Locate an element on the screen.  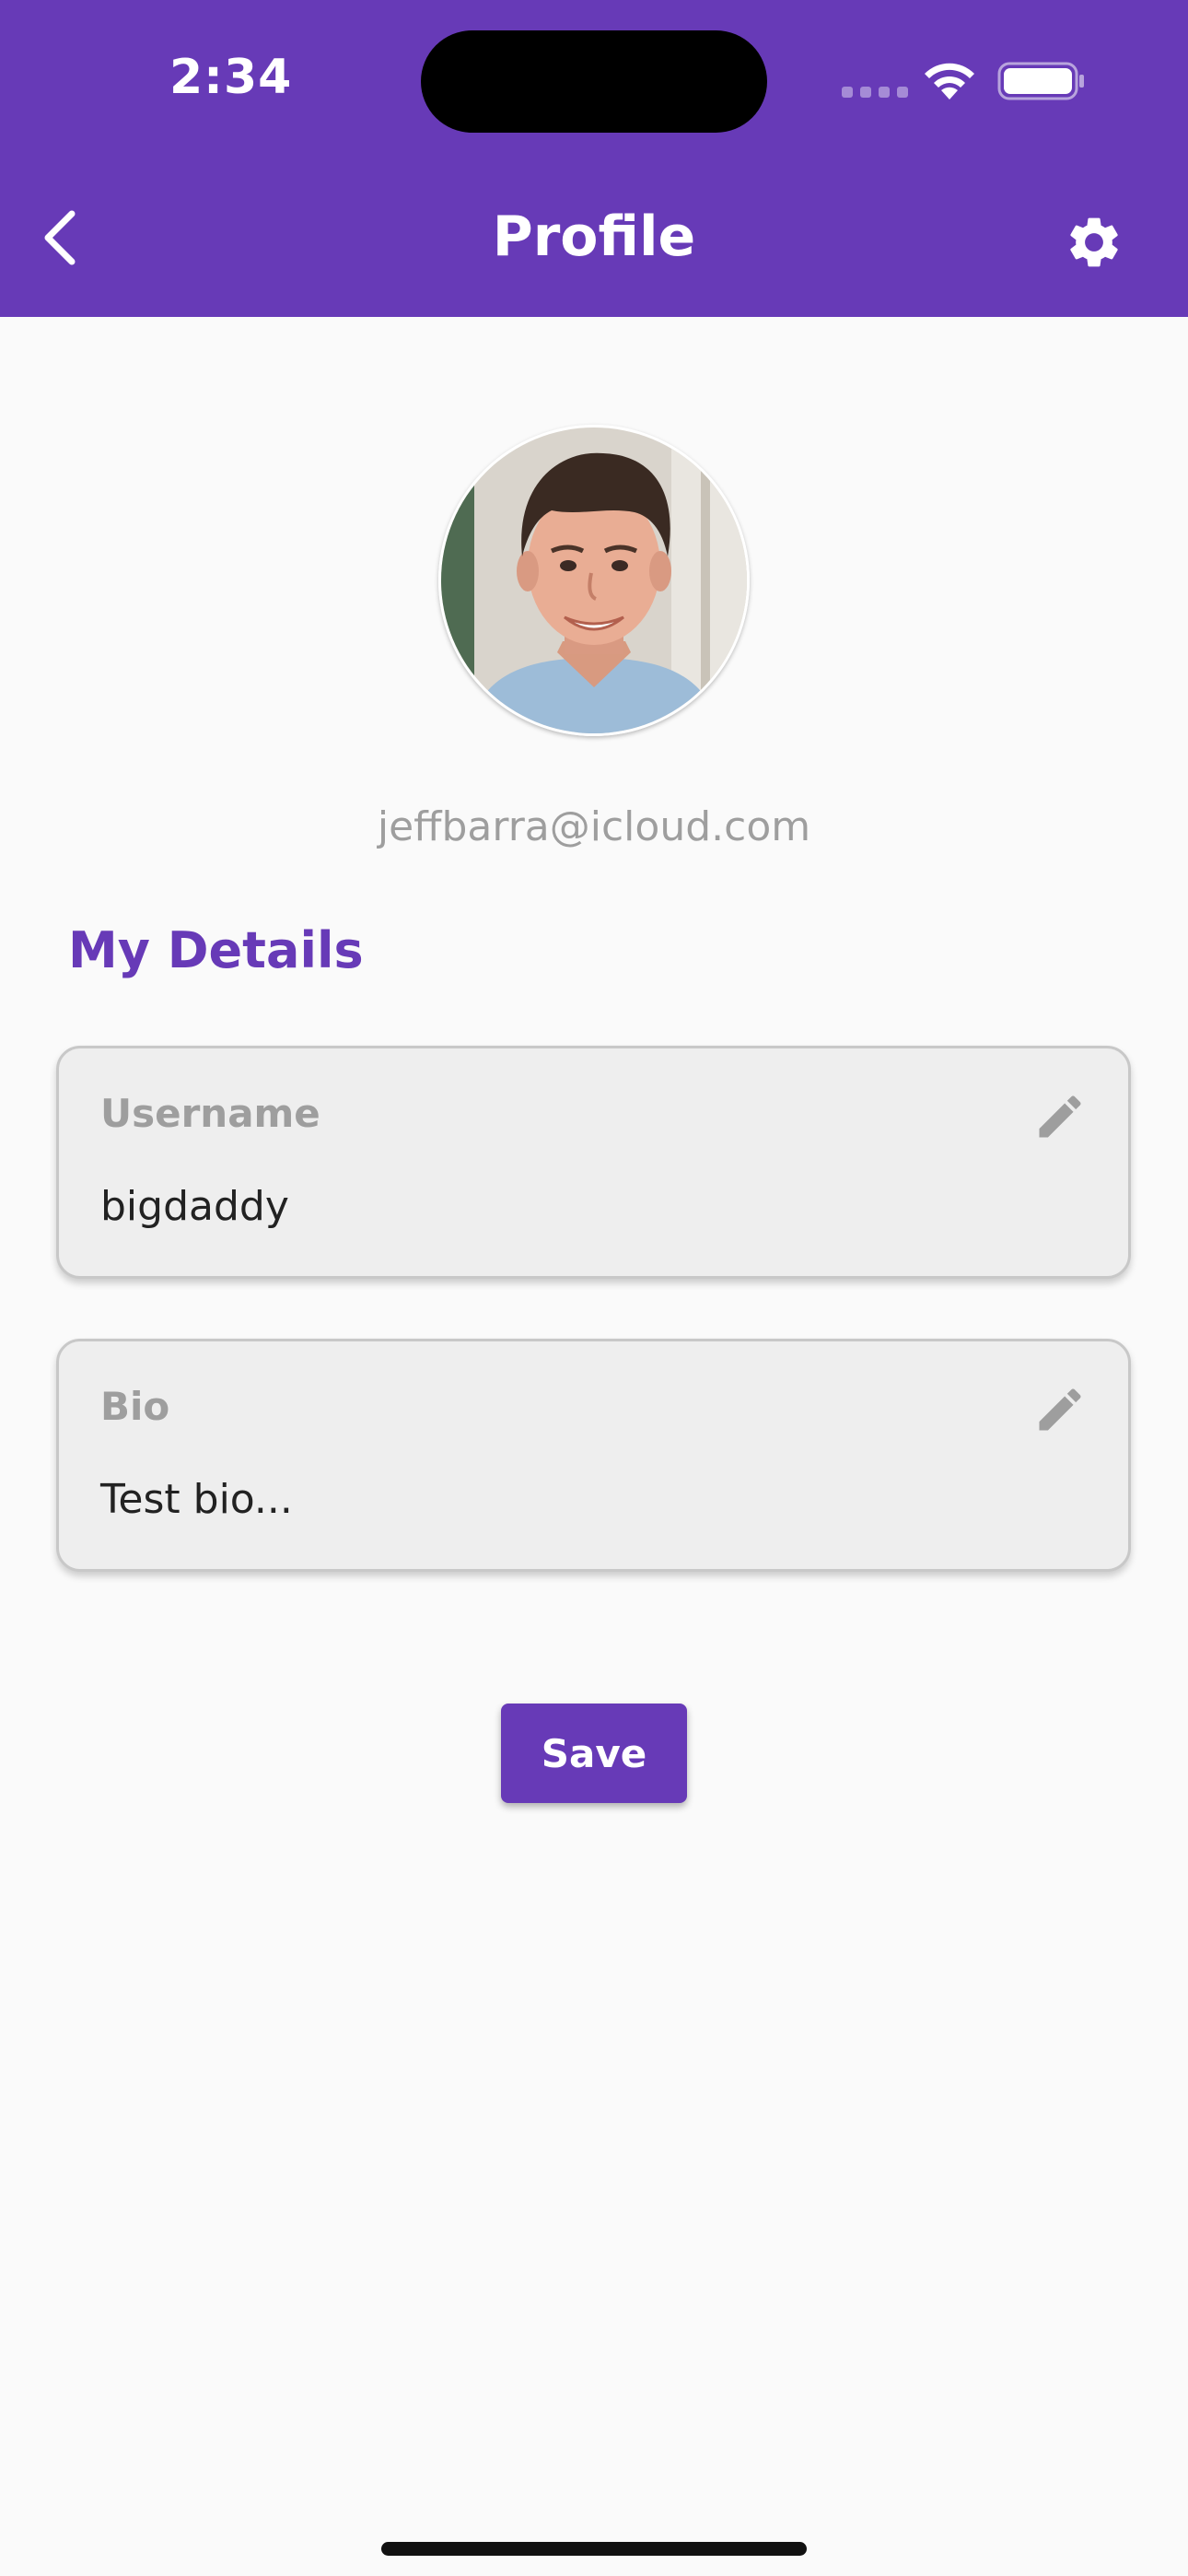
wifi-icon is located at coordinates (949, 81).